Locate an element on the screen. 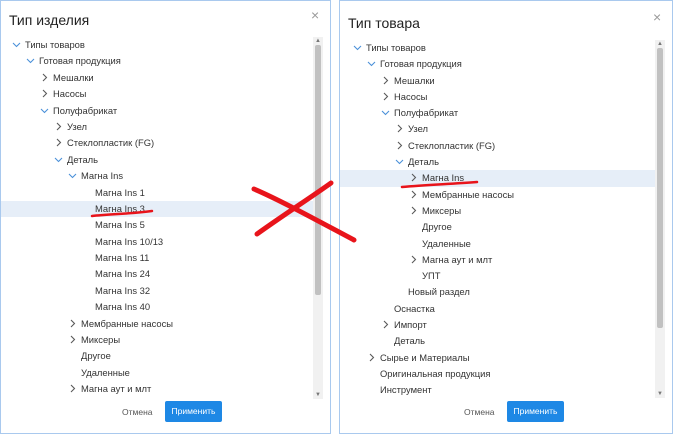 This screenshot has height=436, width=673. tree-node-label: Магна Ins 24 is located at coordinates (123, 274).